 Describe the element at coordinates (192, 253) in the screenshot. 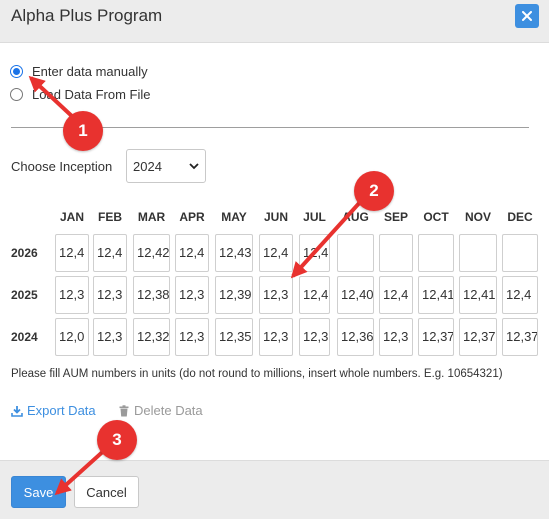

I see `aum-input-2026-apr: 12,4` at that location.